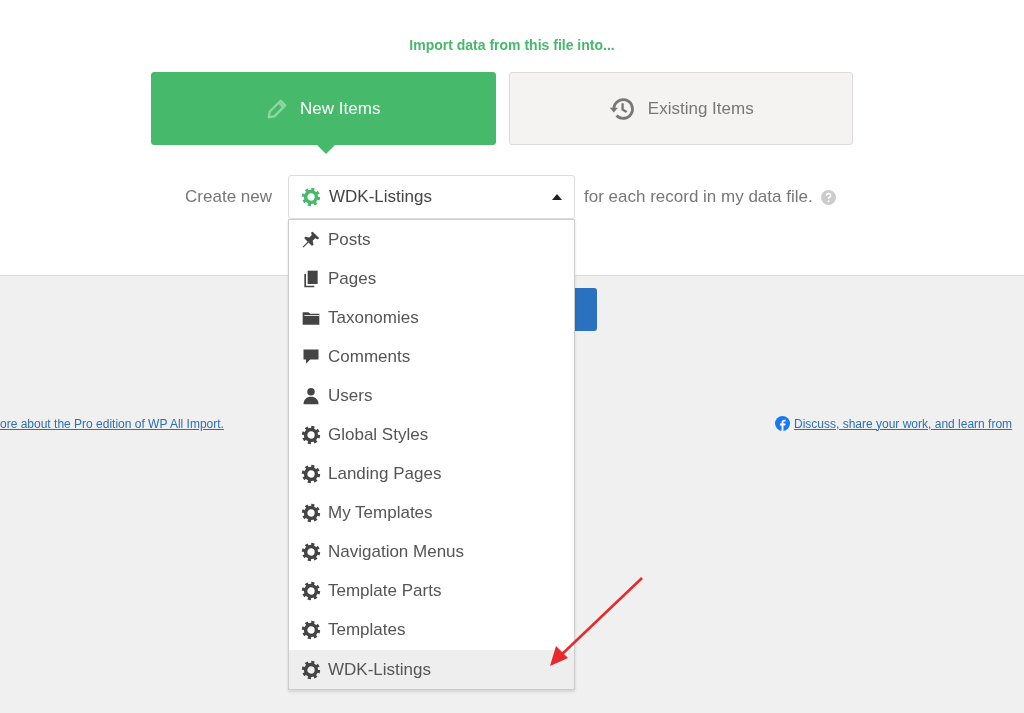 This screenshot has height=713, width=1024. I want to click on dropdown-option: My Templates, so click(431, 513).